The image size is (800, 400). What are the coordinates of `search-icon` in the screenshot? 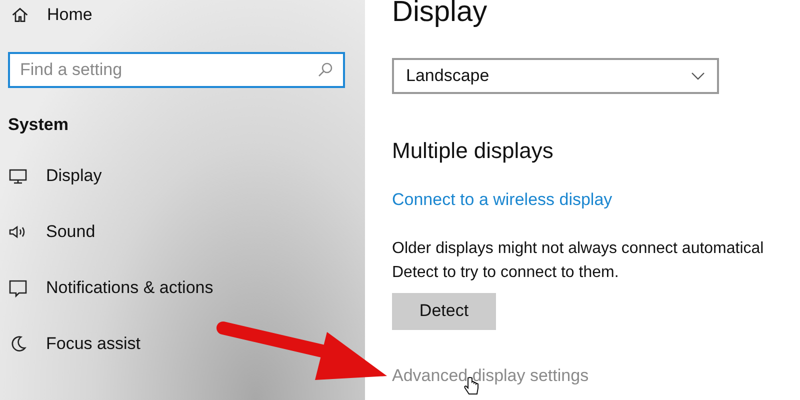 It's located at (325, 70).